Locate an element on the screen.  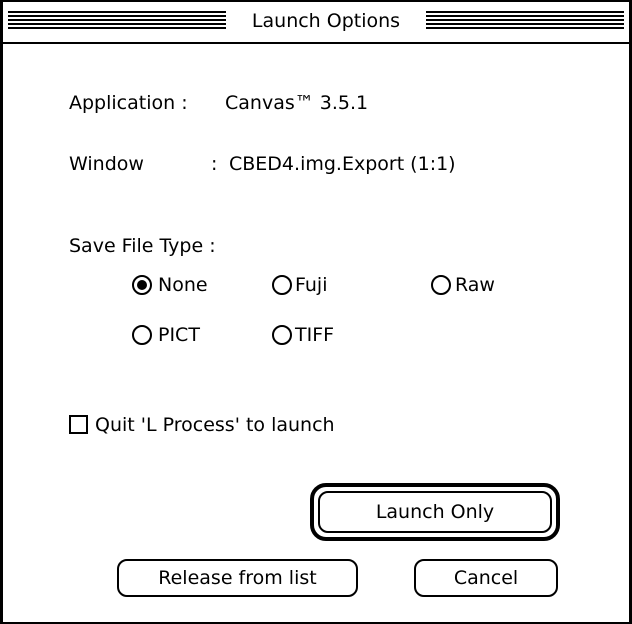
application-value: Canvas™ 3.5.1 is located at coordinates (297, 103).